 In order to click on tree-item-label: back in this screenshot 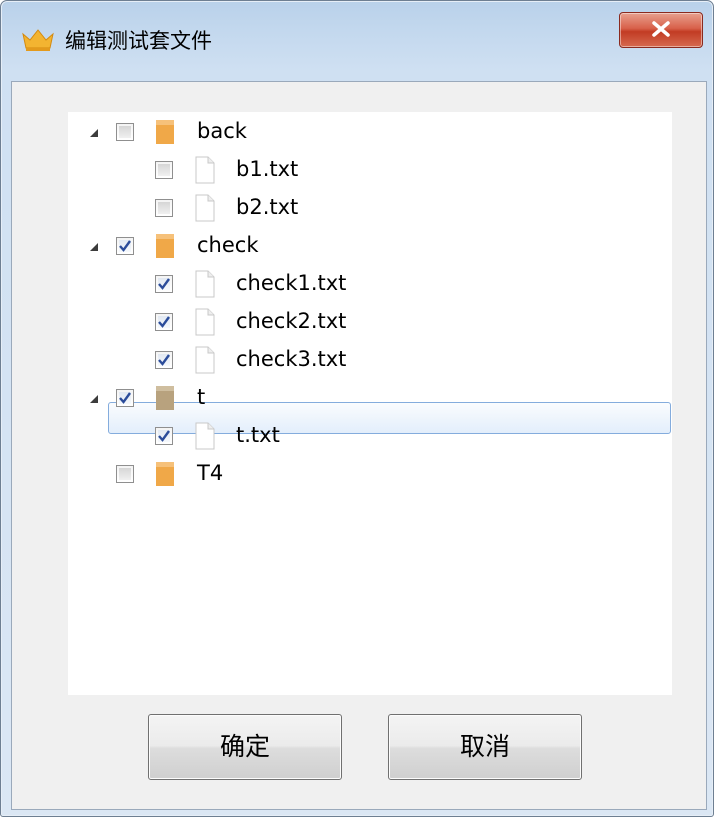, I will do `click(222, 131)`.